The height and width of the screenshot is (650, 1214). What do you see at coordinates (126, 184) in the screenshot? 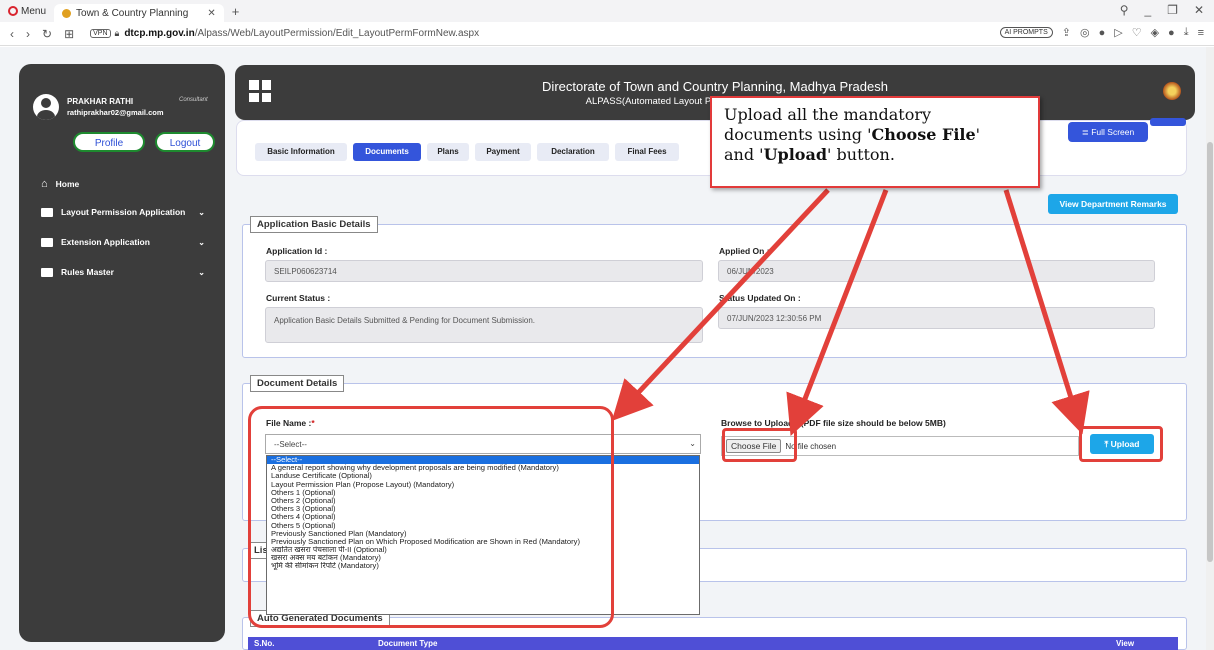
I see `sidebar-item-home: ⌂ Home` at bounding box center [126, 184].